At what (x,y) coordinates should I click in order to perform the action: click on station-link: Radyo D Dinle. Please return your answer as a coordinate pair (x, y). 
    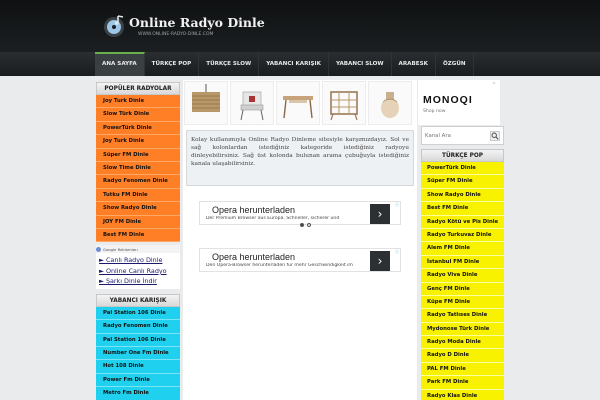
    Looking at the image, I should click on (462, 356).